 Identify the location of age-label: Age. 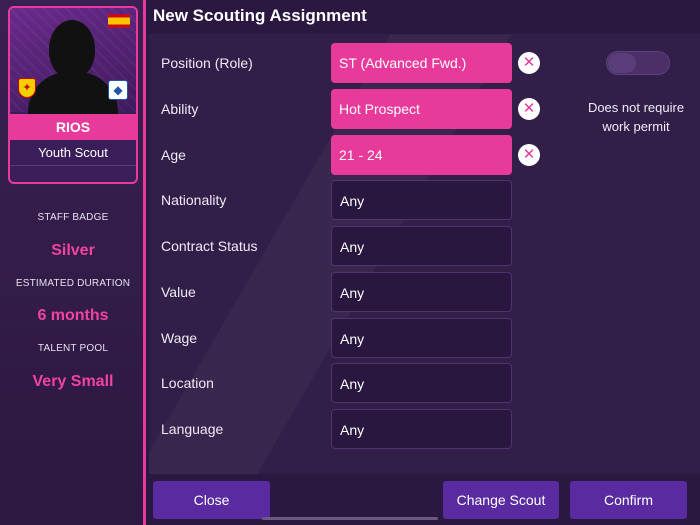
(173, 155).